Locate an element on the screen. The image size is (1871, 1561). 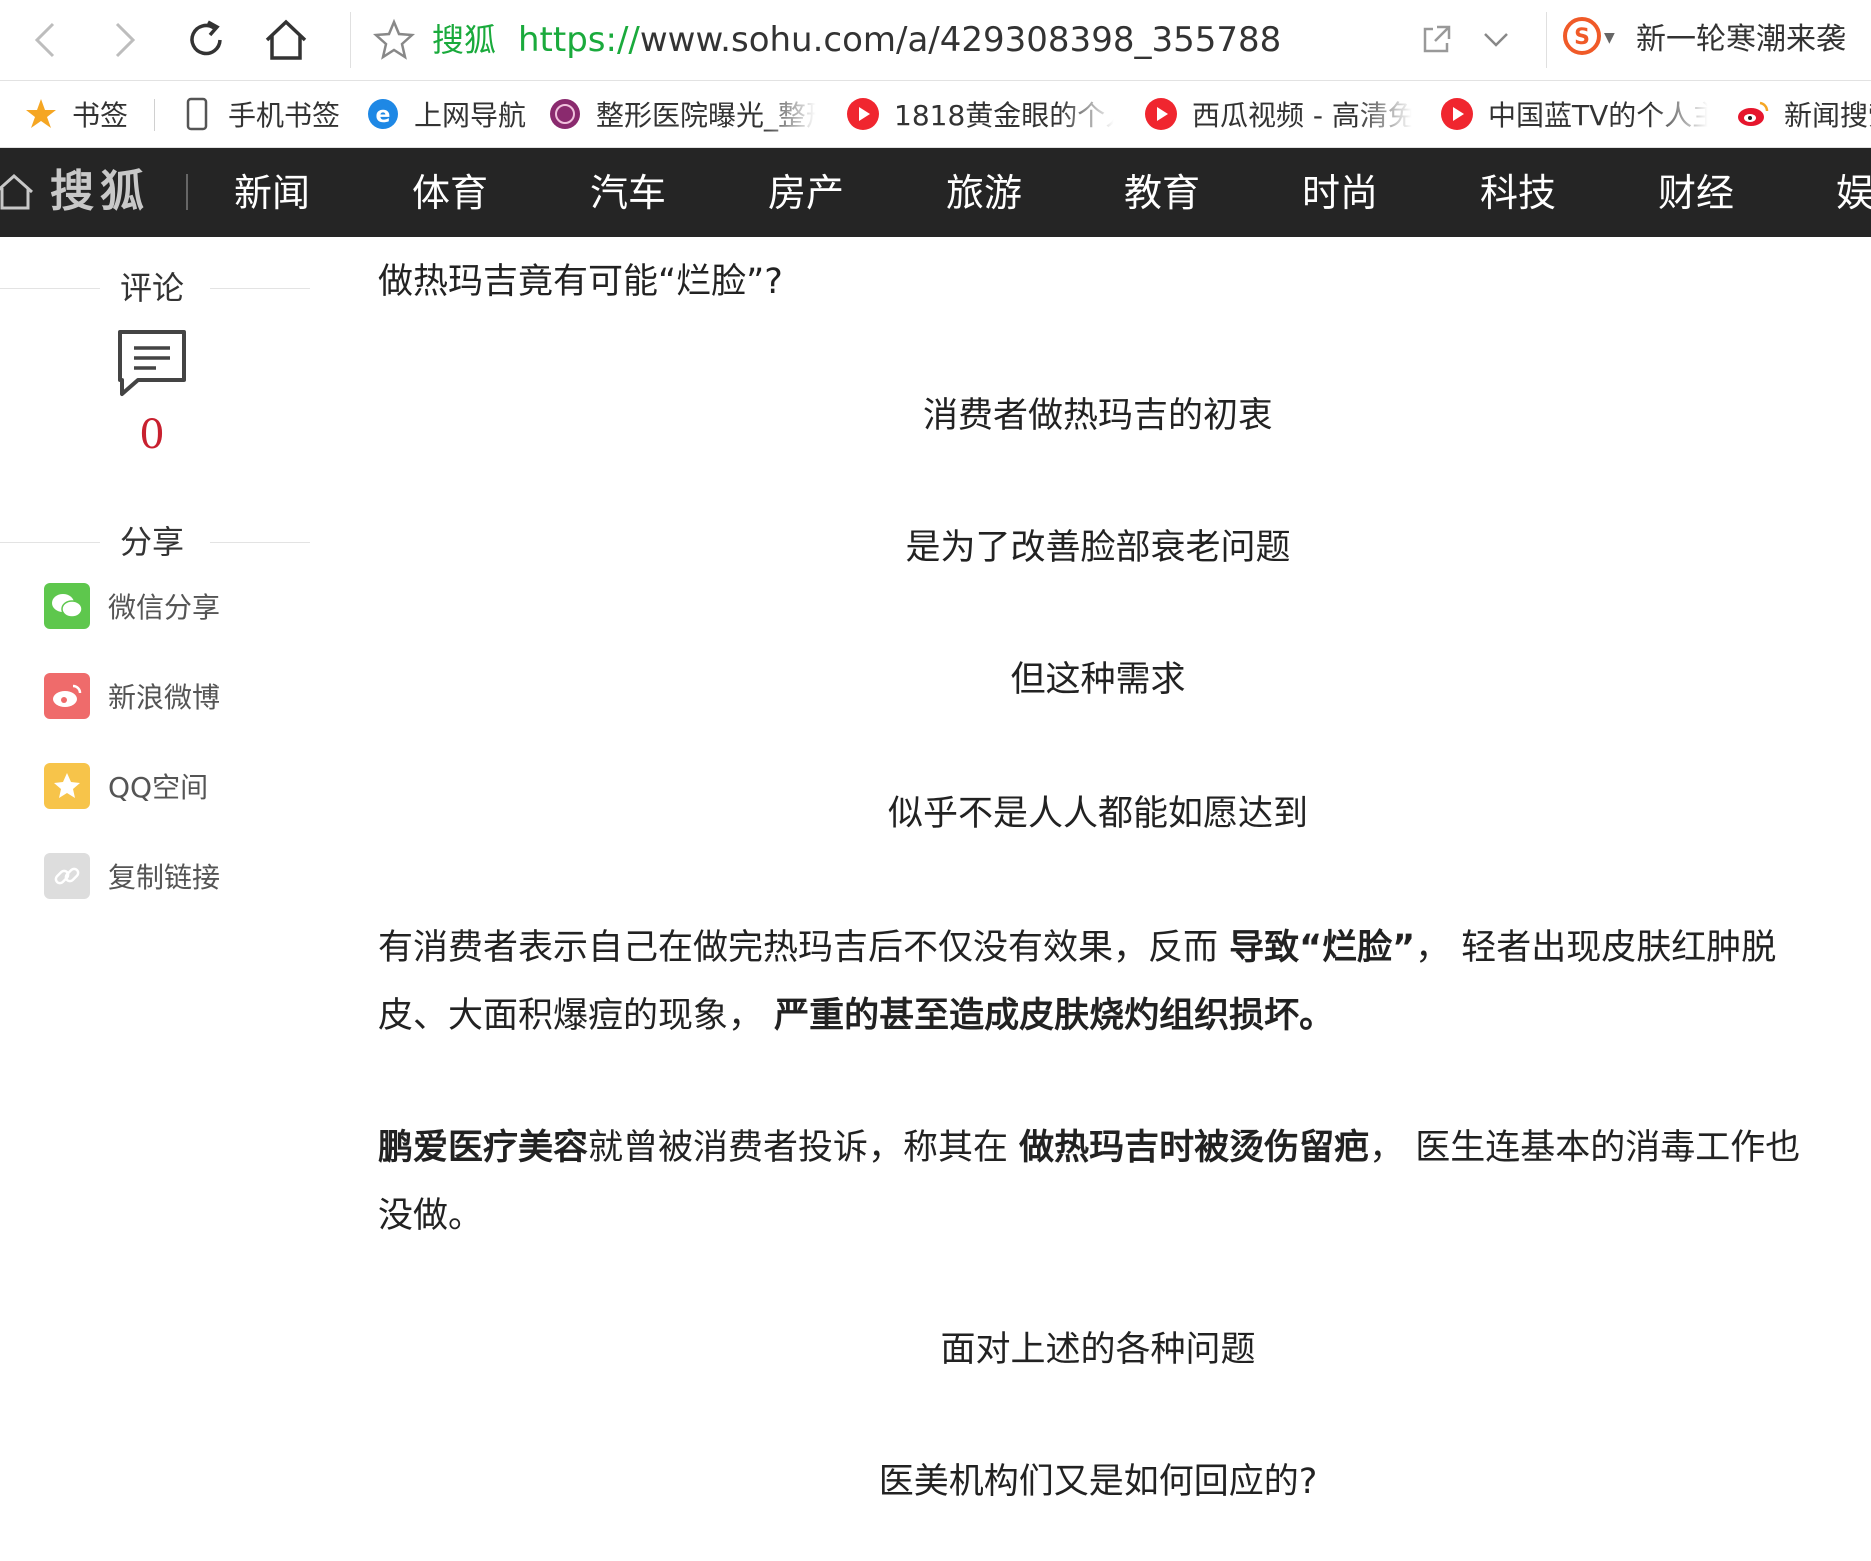
article-centered-line: 似乎不是人人都能如愿达到 is located at coordinates (1097, 814).